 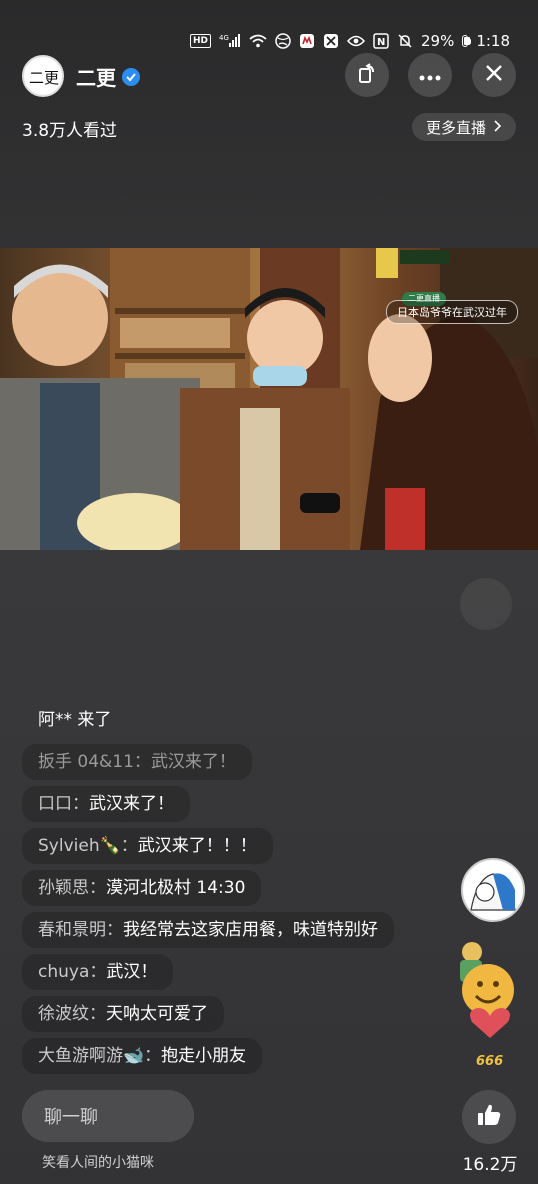 What do you see at coordinates (498, 127) in the screenshot?
I see `chevron-right-icon` at bounding box center [498, 127].